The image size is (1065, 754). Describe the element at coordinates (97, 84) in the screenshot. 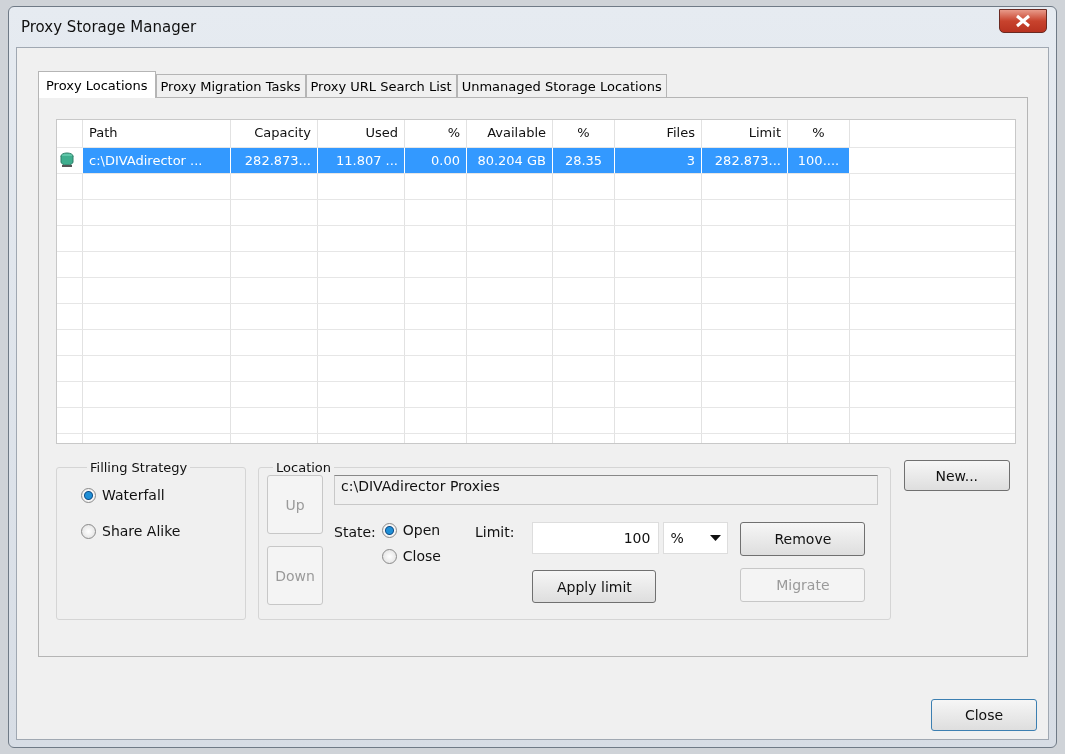

I see `tab: Proxy Locations` at that location.